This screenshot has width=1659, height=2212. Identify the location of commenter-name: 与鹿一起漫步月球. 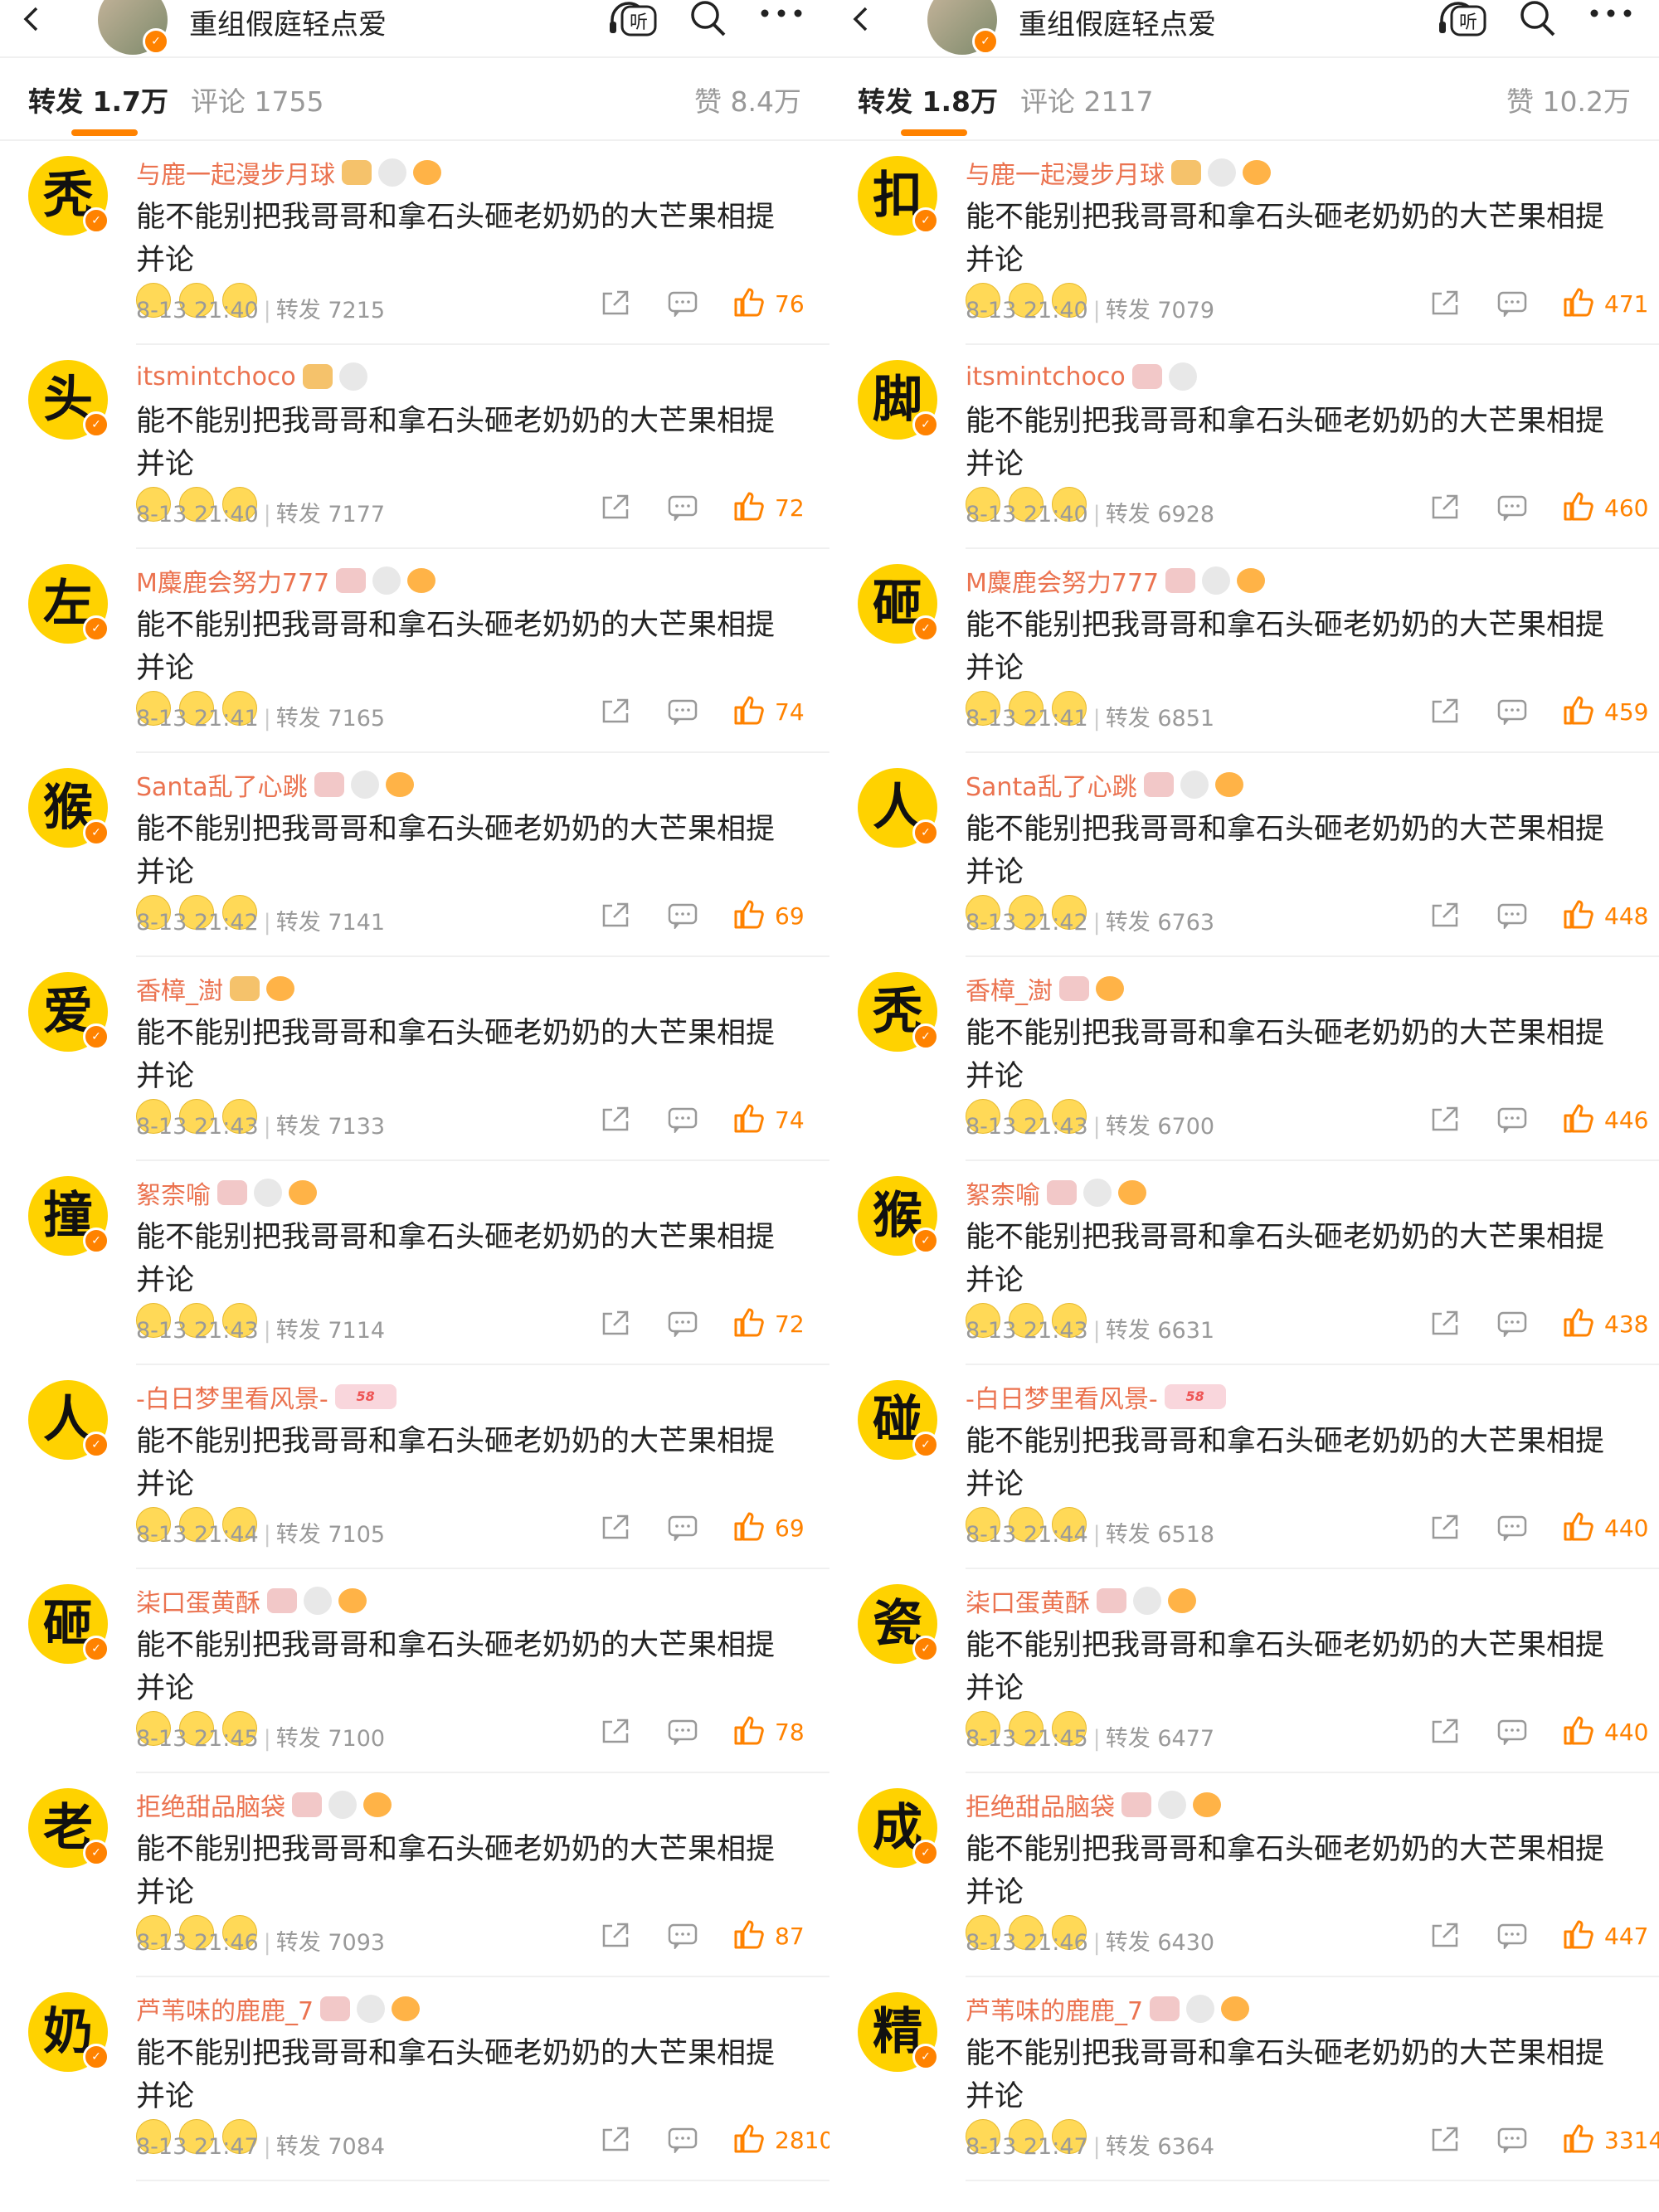
(235, 172).